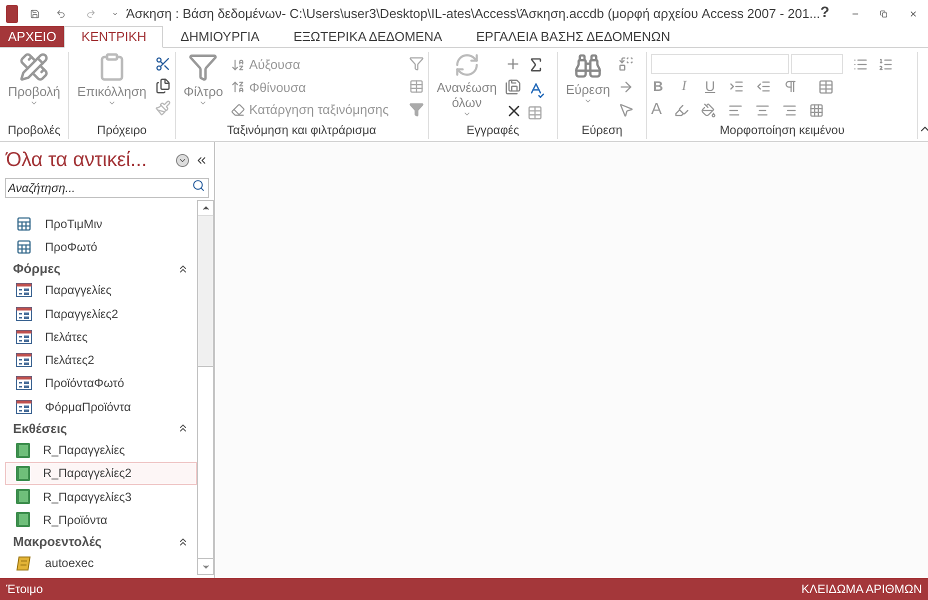 This screenshot has width=928, height=600. What do you see at coordinates (416, 63) in the screenshot?
I see `filter-toggle-icon` at bounding box center [416, 63].